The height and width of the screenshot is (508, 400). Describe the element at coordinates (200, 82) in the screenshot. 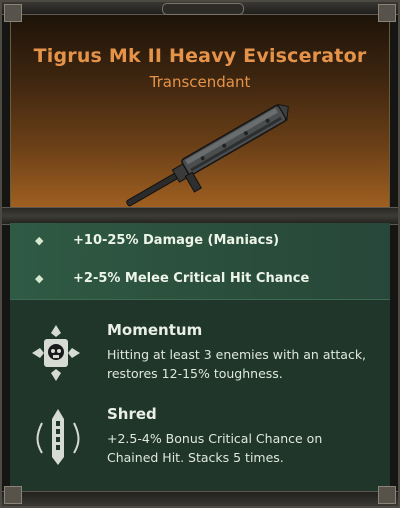

I see `item-rarity: Transcendant` at that location.